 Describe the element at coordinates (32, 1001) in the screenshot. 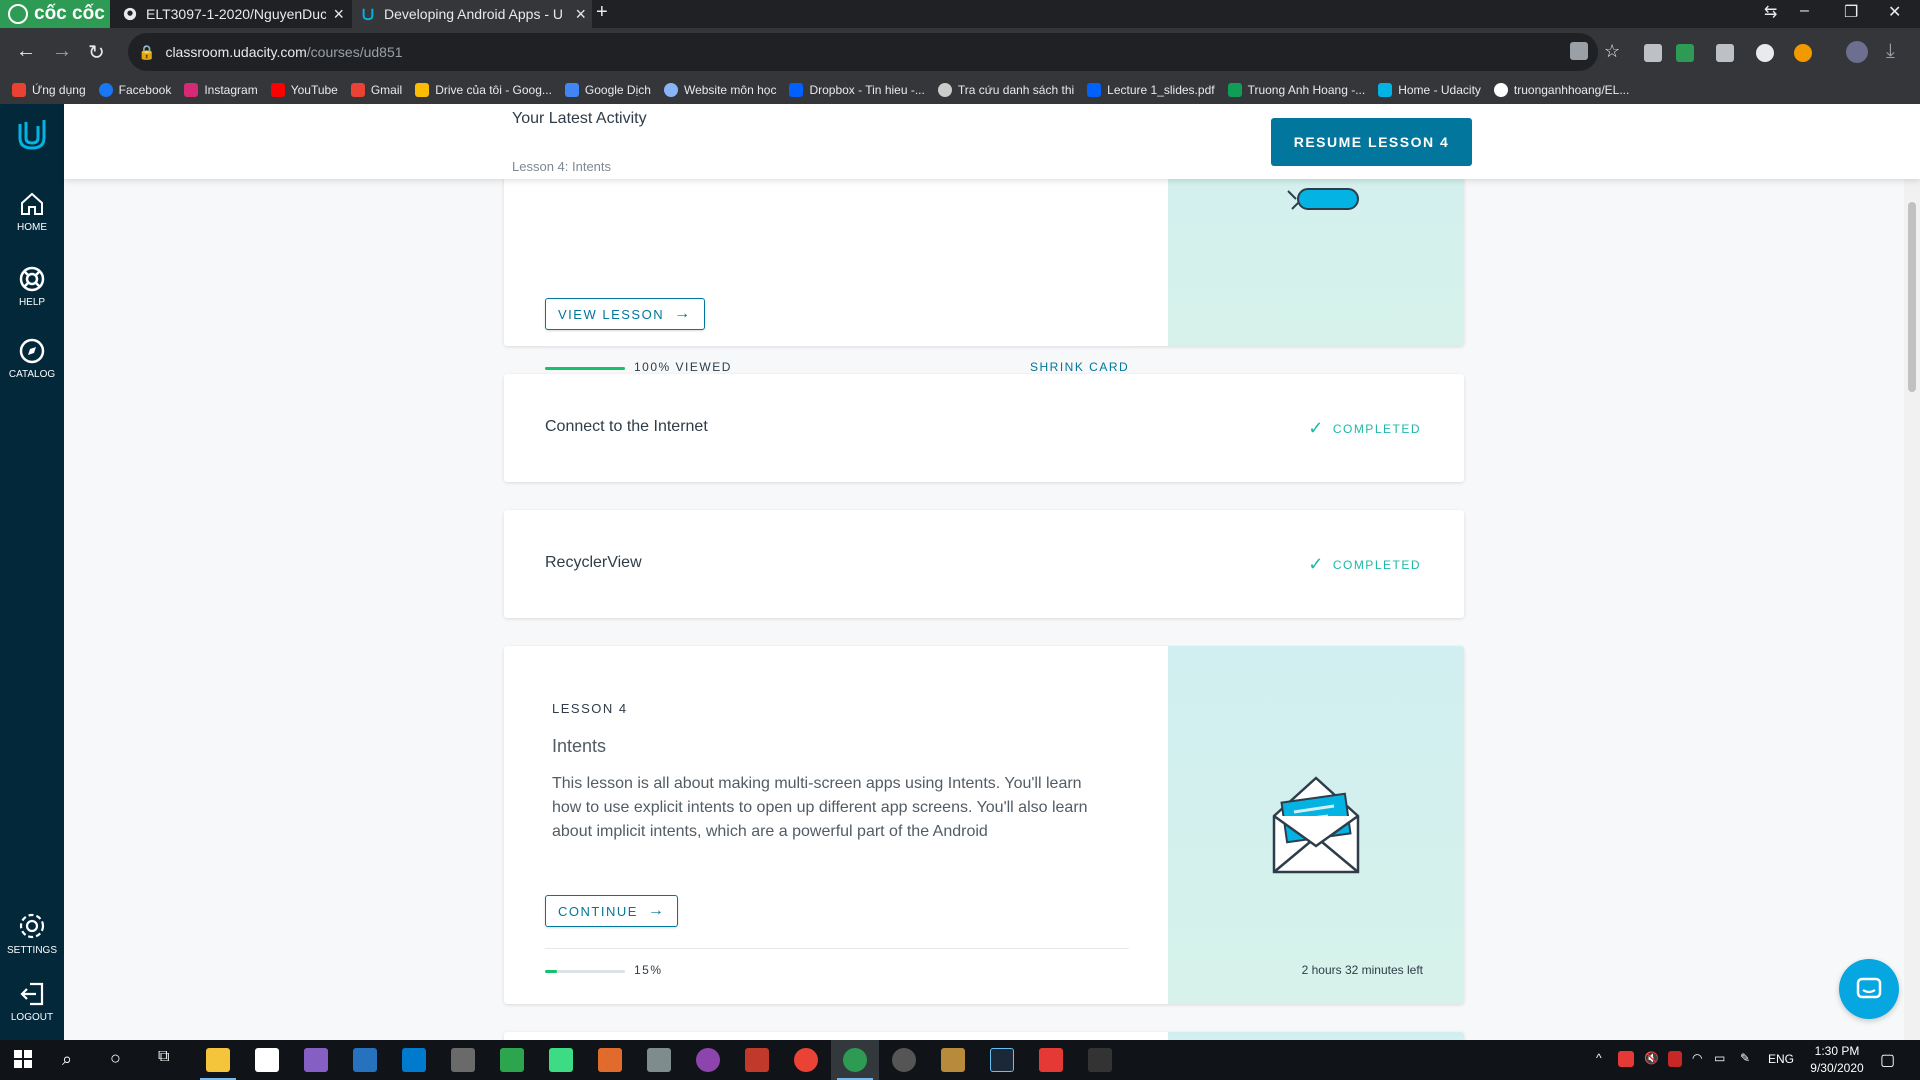

I see `sidebar-item-logout: LOGOUT` at that location.